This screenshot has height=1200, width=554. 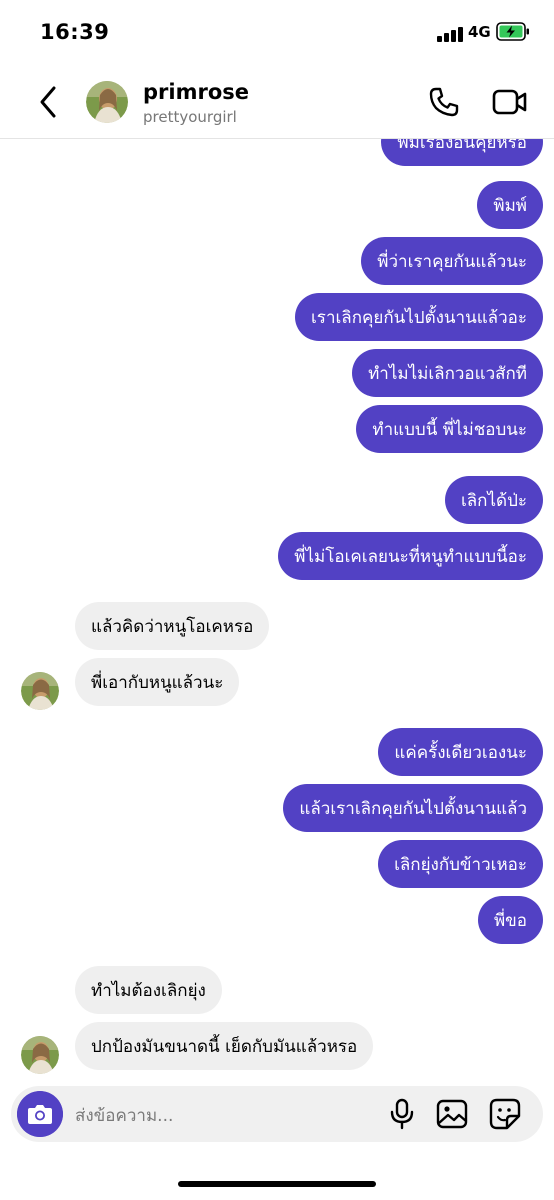 I want to click on message-outgoing: พี่ว่าเราคุยกันแล้วนะ, so click(x=452, y=261).